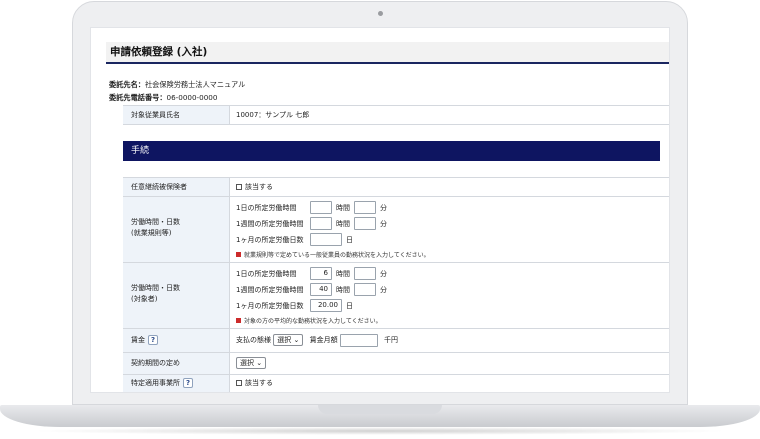 Image resolution: width=760 pixels, height=439 pixels. What do you see at coordinates (380, 431) in the screenshot?
I see `laptop-shadow` at bounding box center [380, 431].